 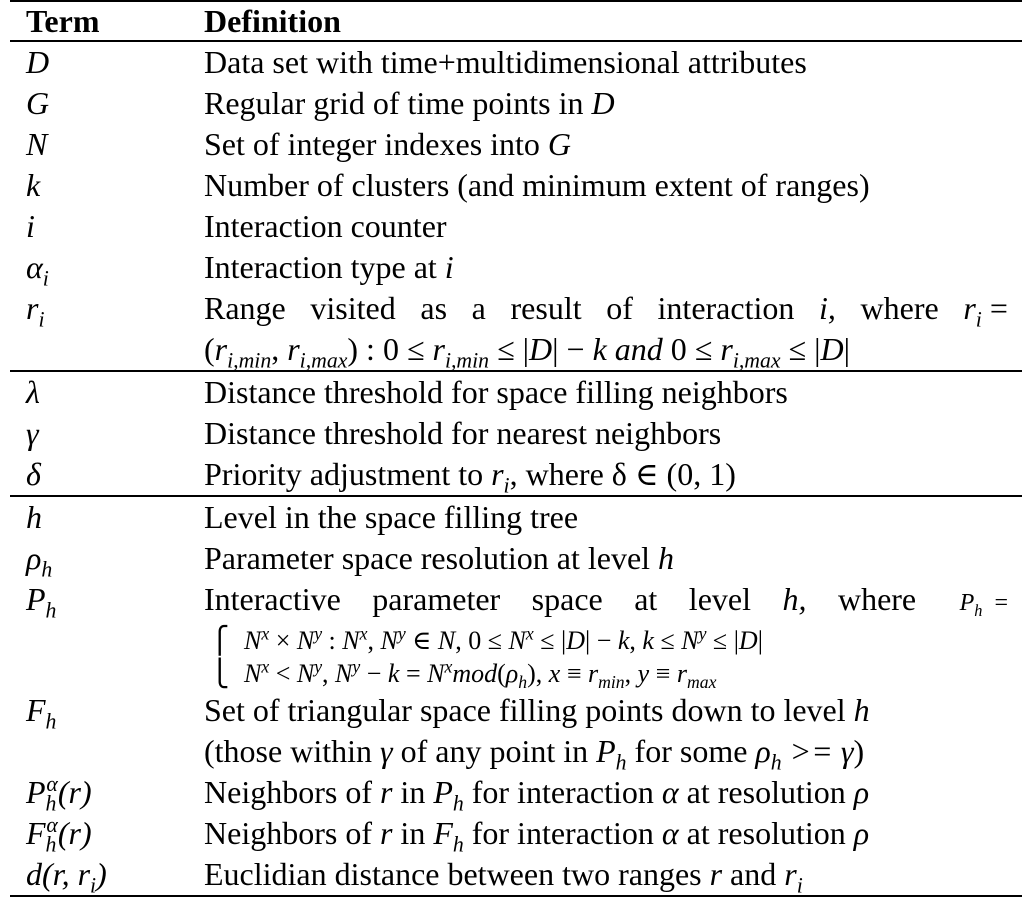 I want to click on term-cell: Fh, so click(x=107, y=712).